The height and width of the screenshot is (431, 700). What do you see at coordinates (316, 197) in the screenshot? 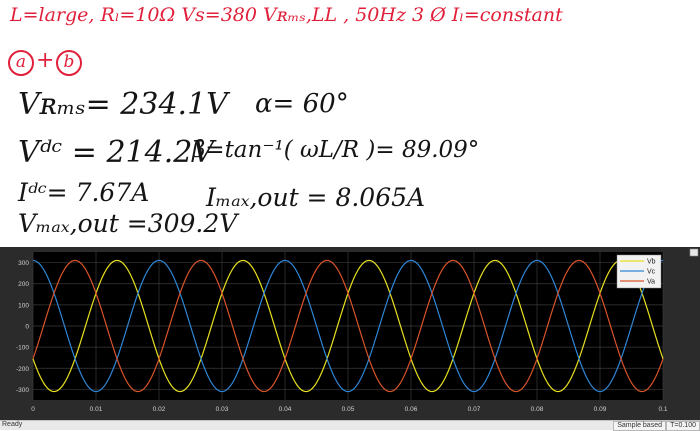
I see `imax-value: Iₘₐₓ,out = 8.065A` at bounding box center [316, 197].